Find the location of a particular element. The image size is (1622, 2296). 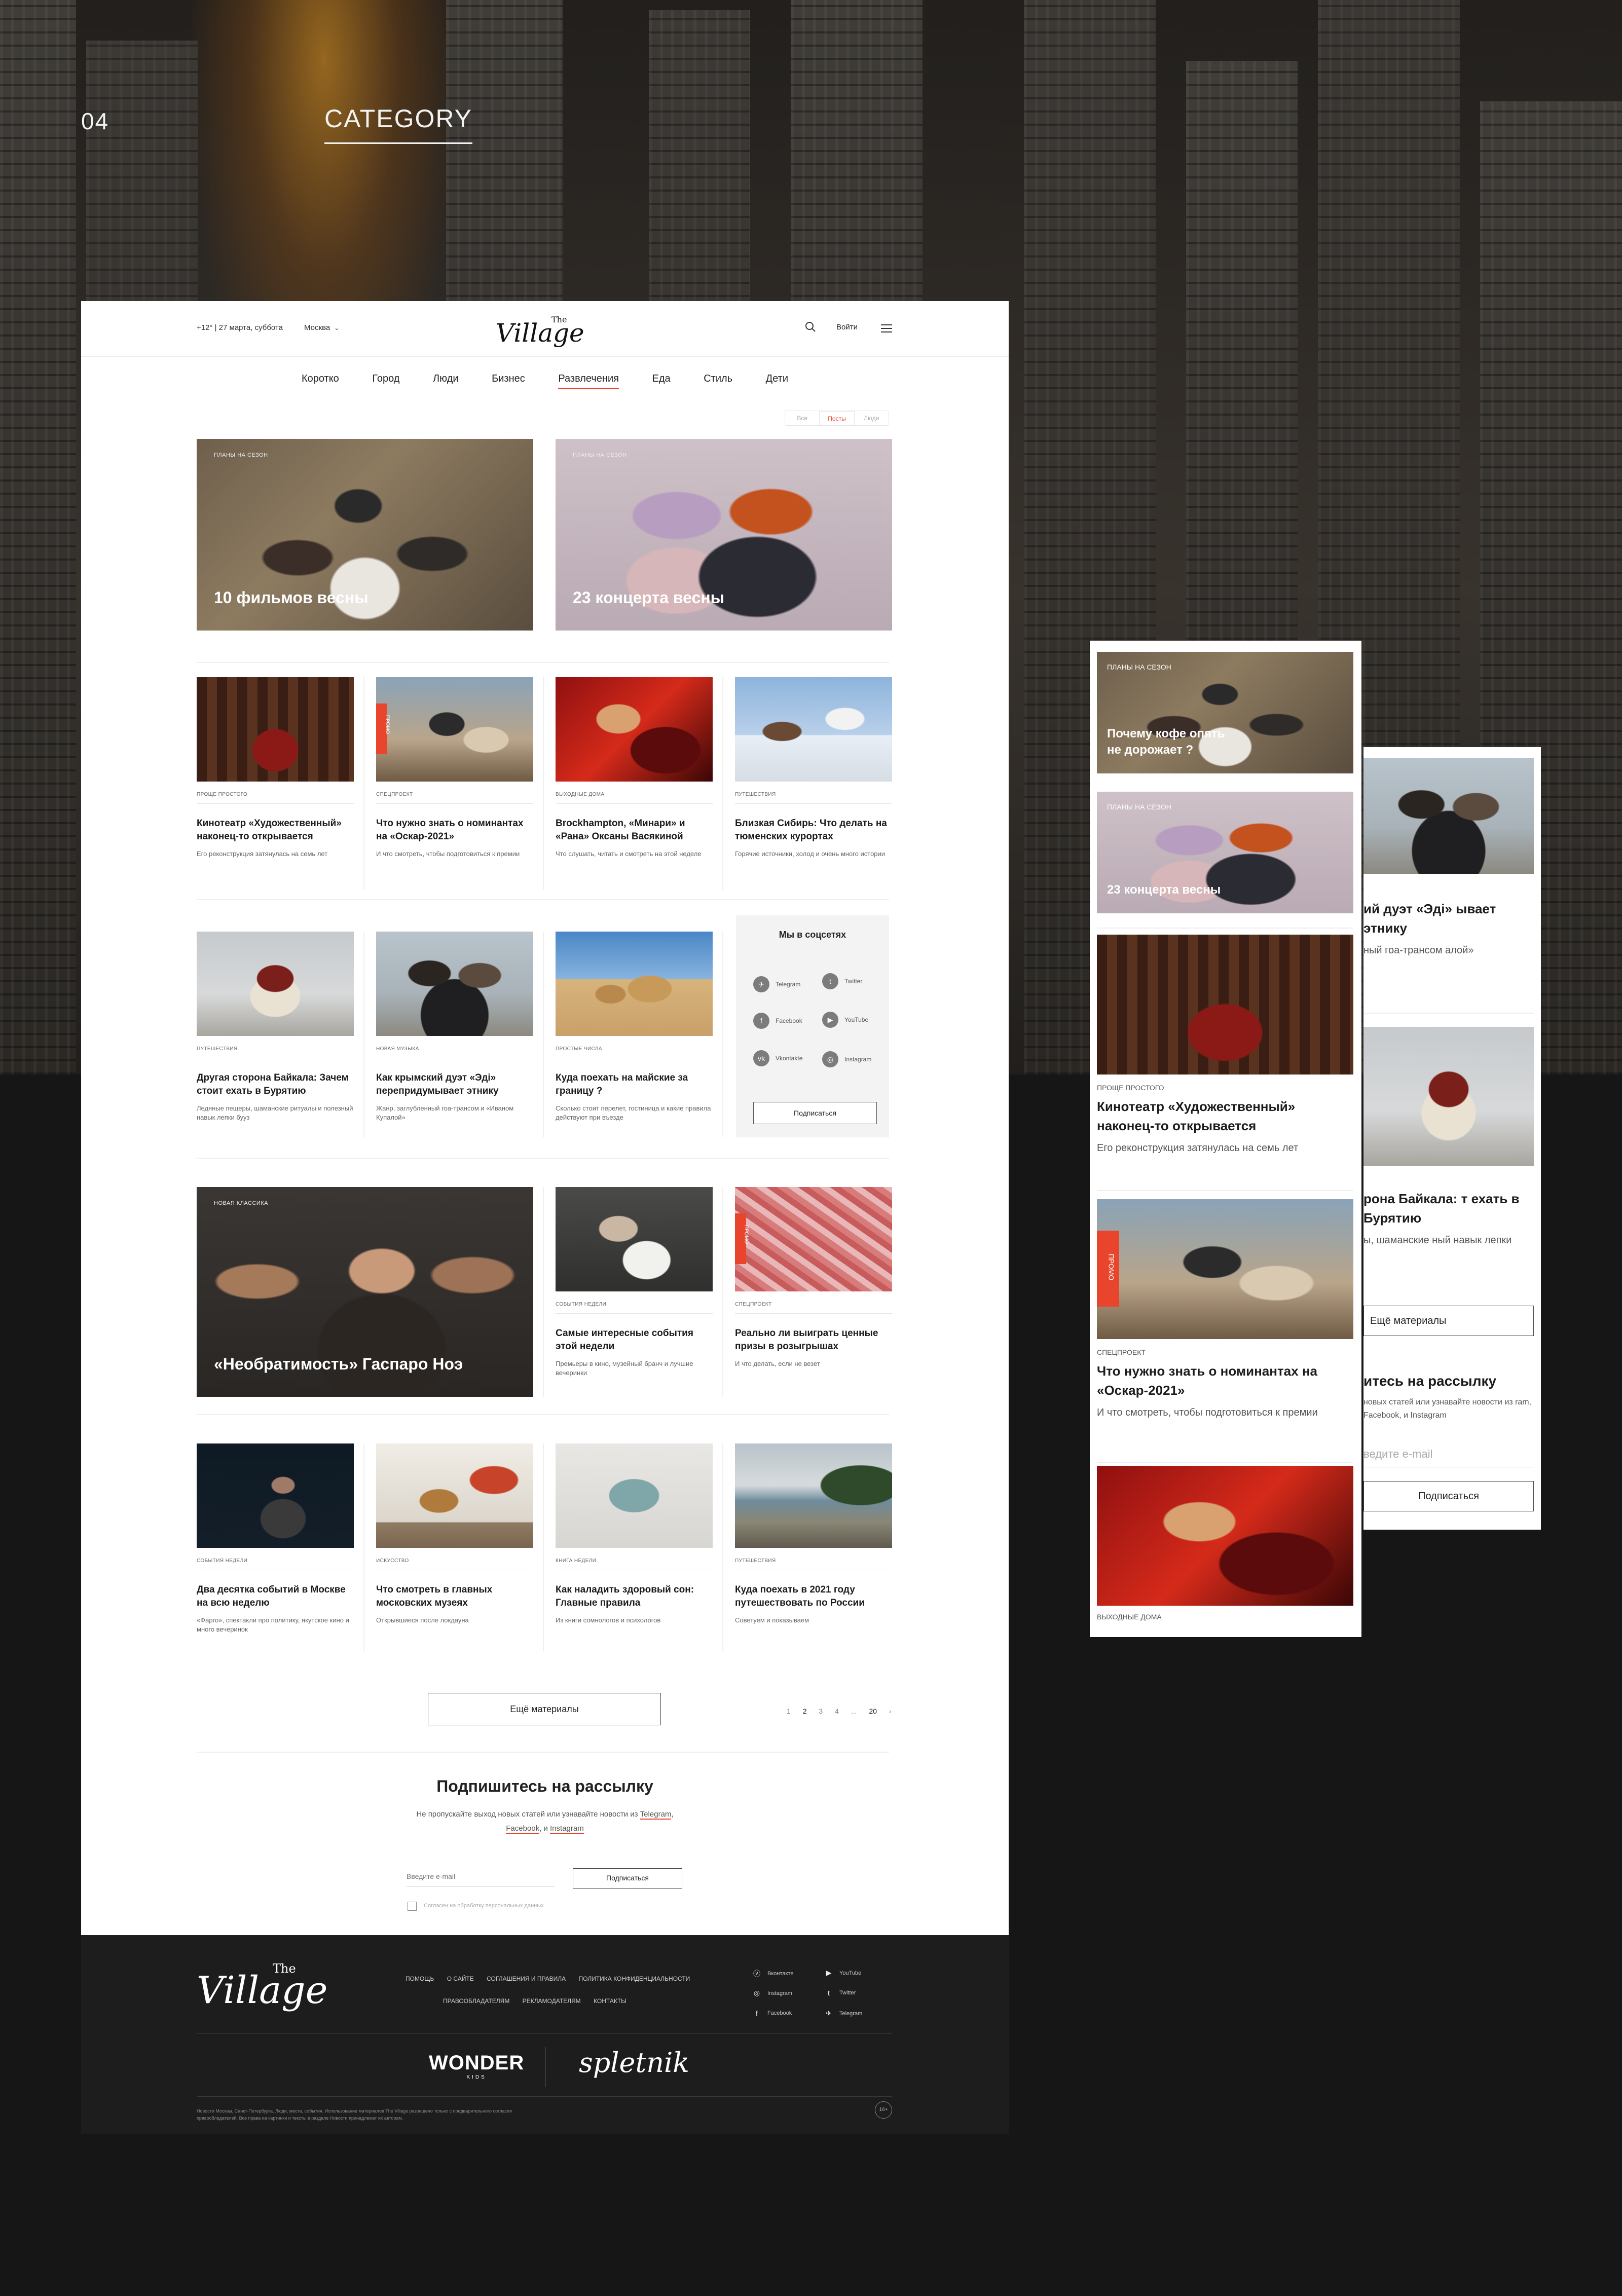

link-telegram: Telegram is located at coordinates (656, 1815).